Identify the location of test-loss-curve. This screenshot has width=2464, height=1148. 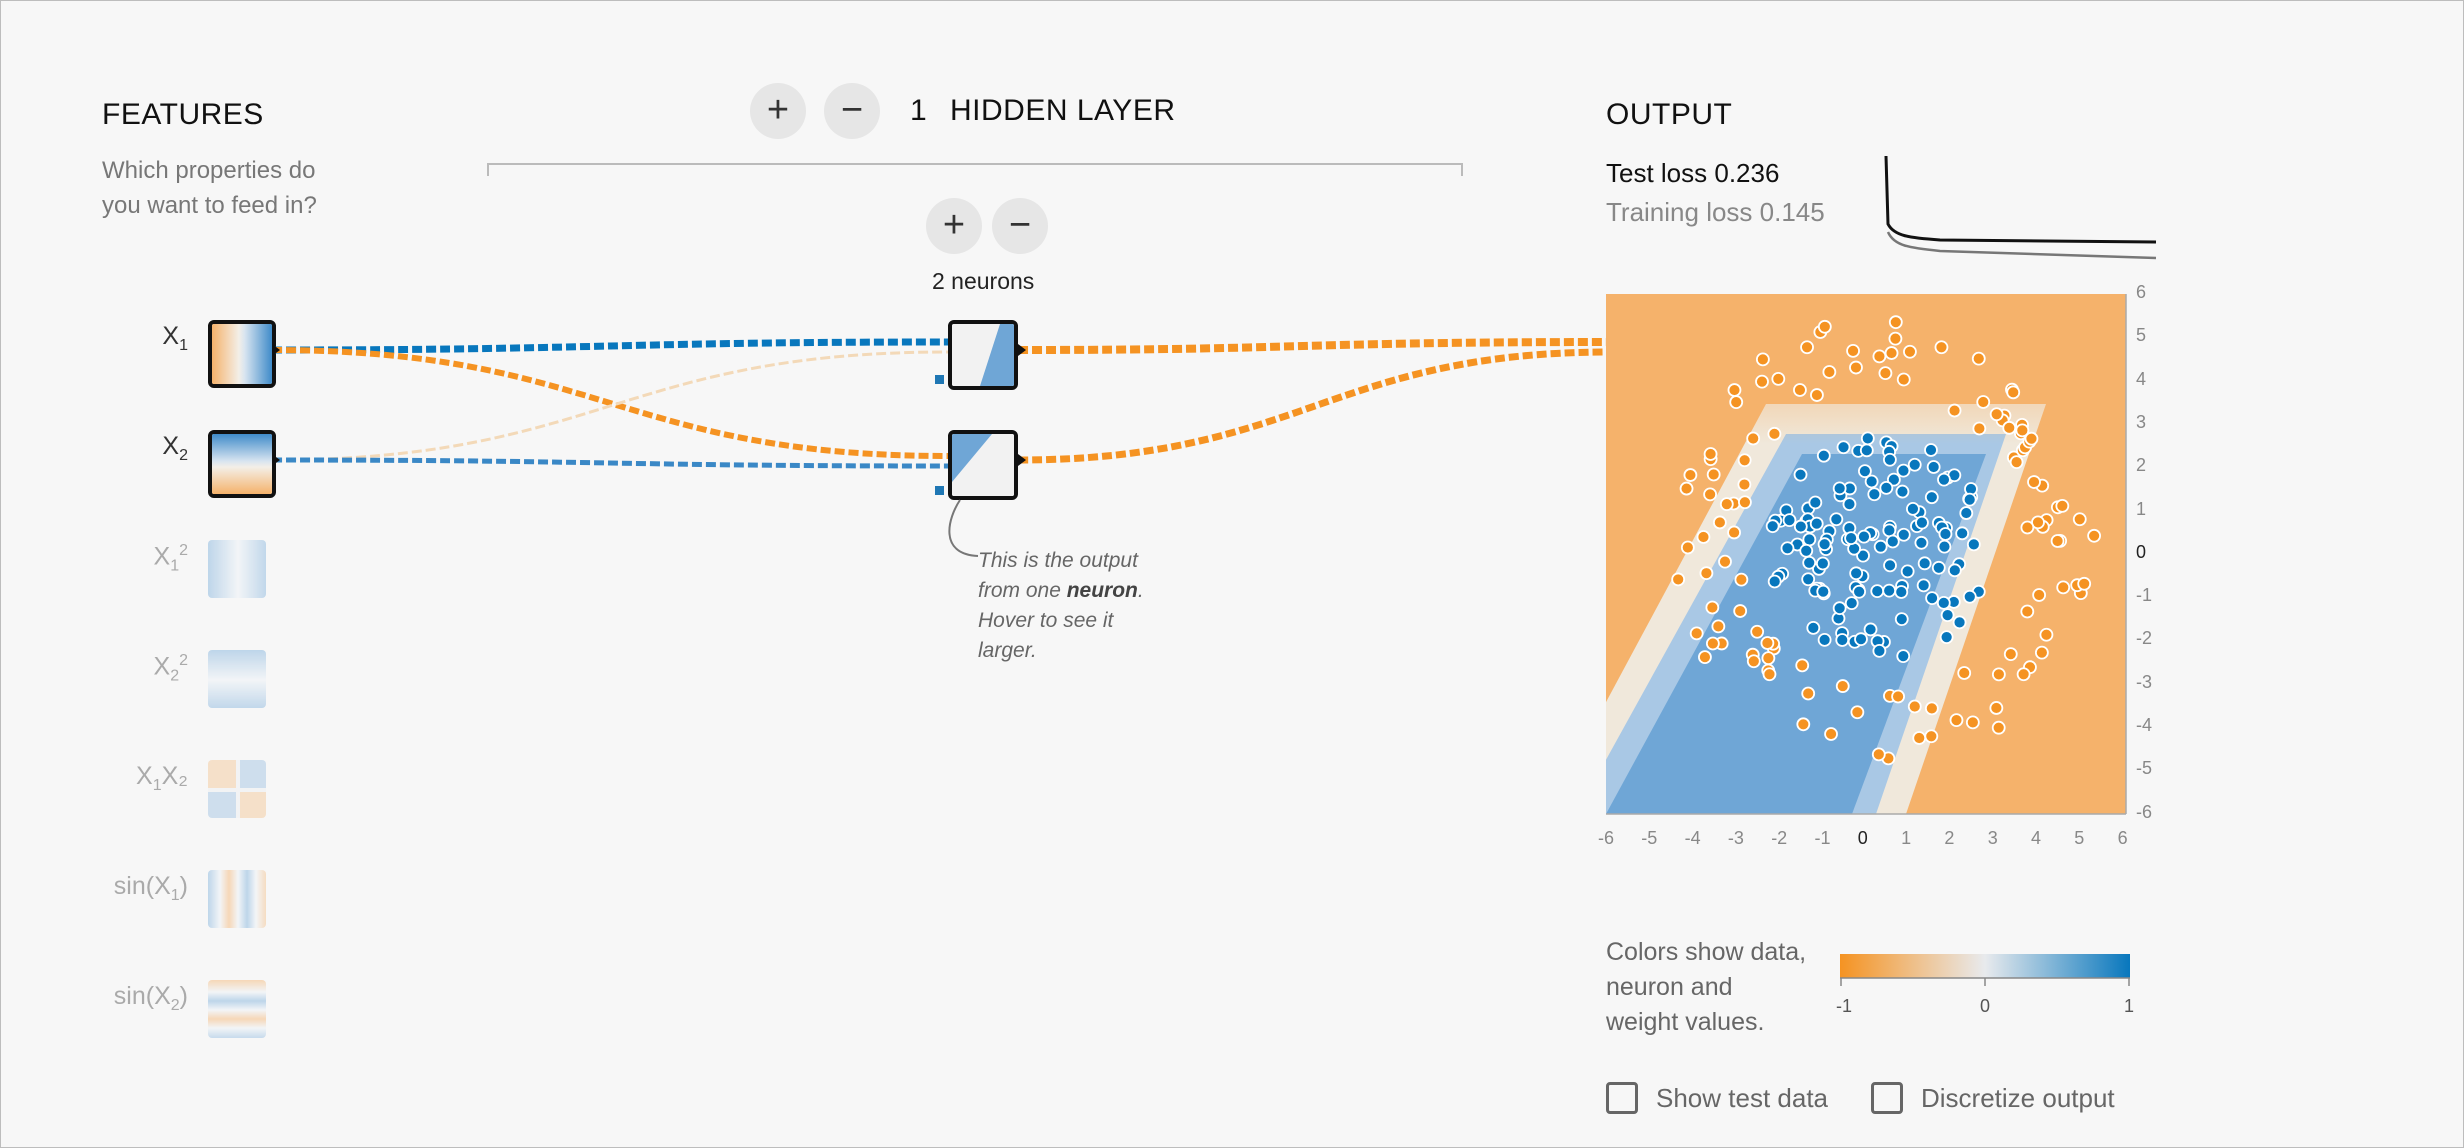
(2020, 199).